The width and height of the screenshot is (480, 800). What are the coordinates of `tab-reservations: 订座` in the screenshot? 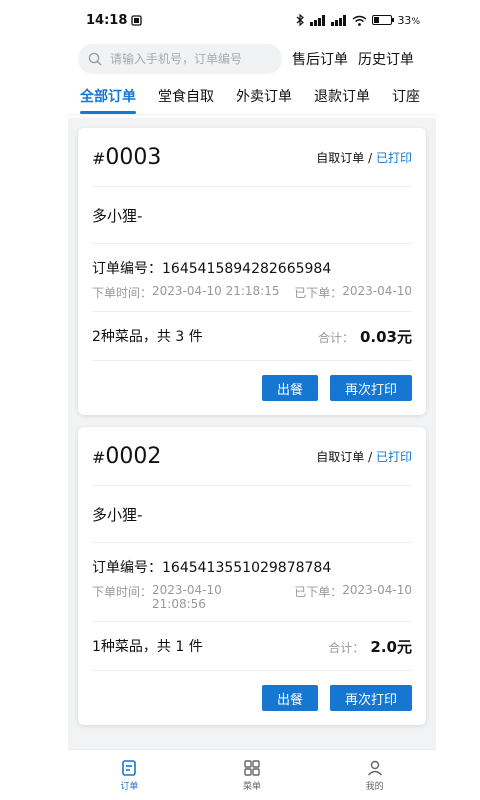 It's located at (406, 100).